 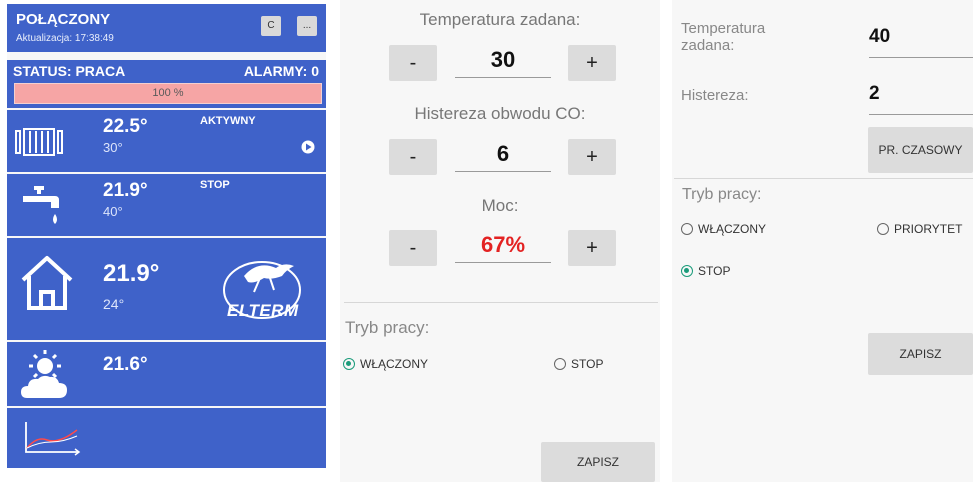 What do you see at coordinates (228, 121) in the screenshot?
I see `radiator-state: AKTYWNY` at bounding box center [228, 121].